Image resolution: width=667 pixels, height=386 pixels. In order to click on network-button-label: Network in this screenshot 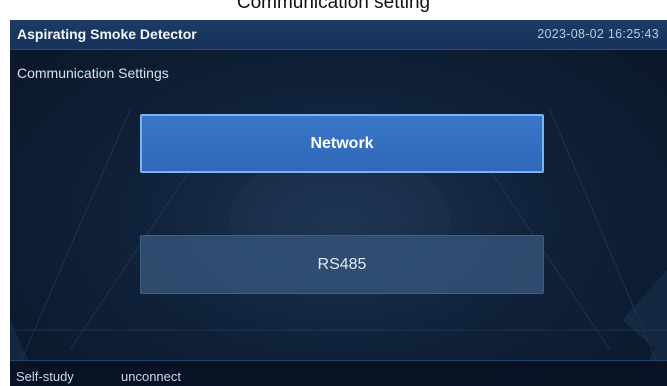, I will do `click(342, 143)`.